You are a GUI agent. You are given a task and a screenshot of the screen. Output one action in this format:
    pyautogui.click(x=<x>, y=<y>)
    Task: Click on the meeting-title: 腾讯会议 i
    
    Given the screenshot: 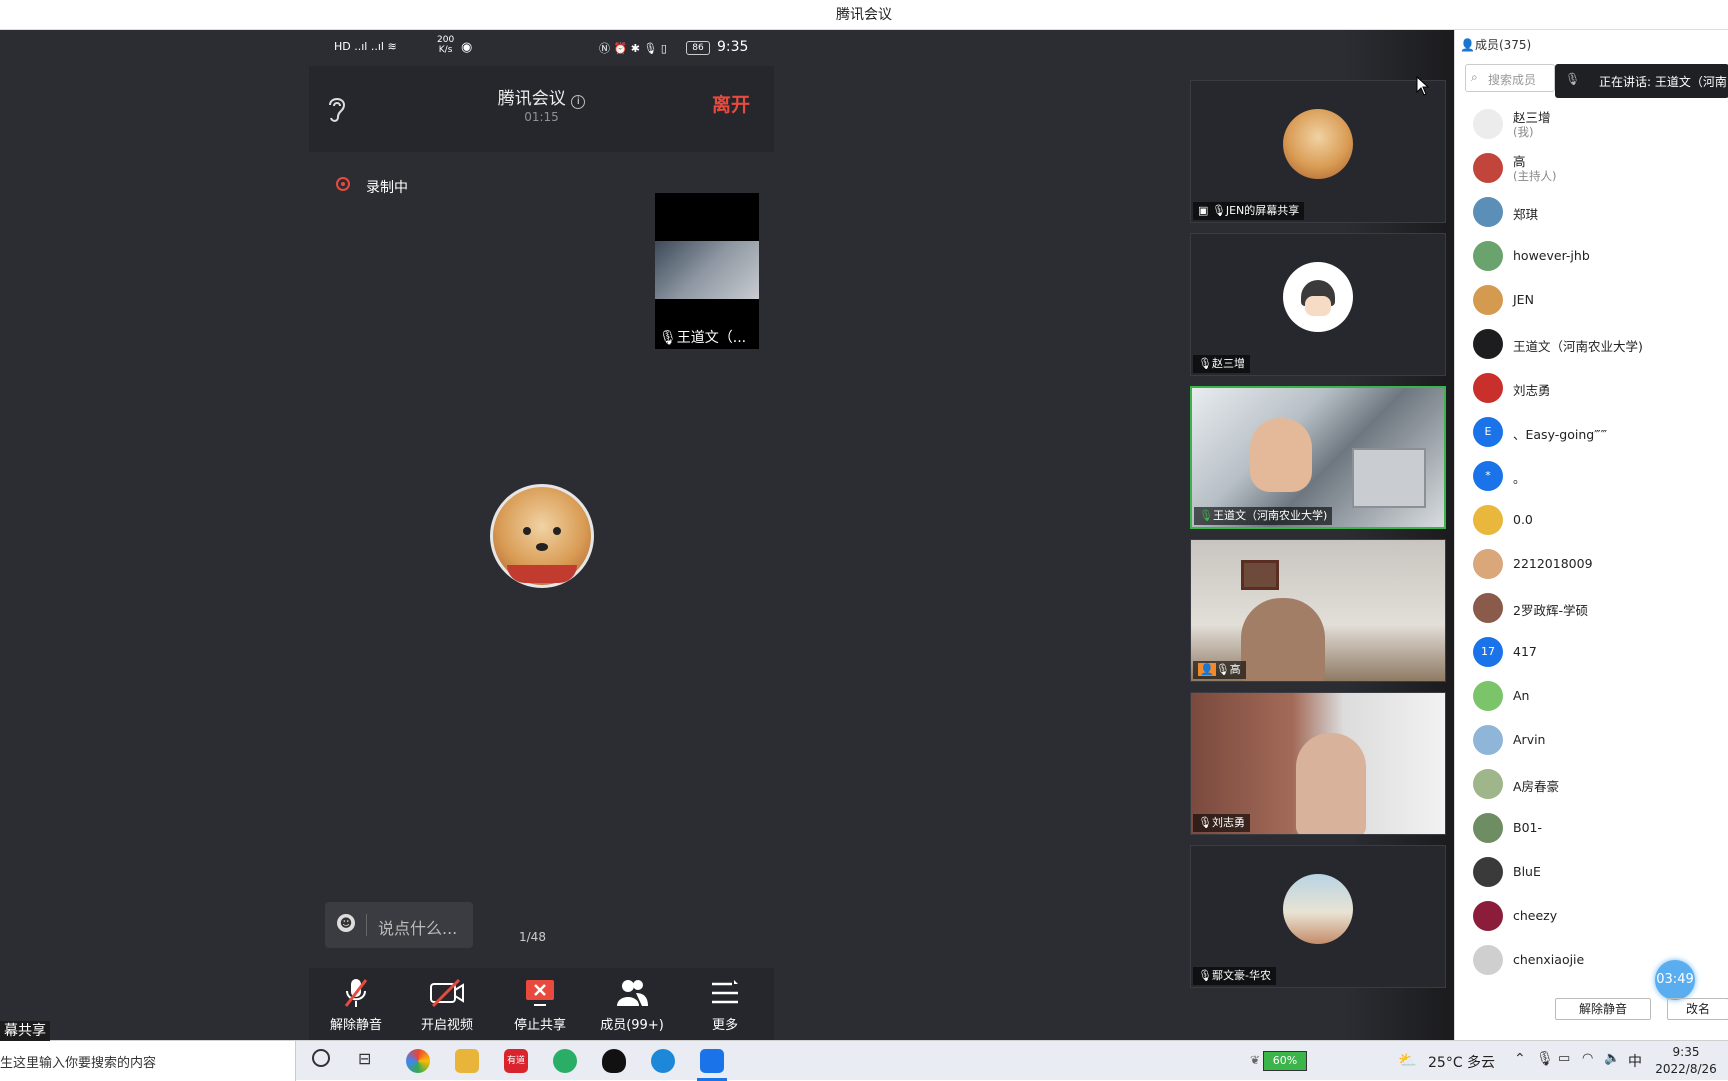 What is the action you would take?
    pyautogui.click(x=541, y=96)
    